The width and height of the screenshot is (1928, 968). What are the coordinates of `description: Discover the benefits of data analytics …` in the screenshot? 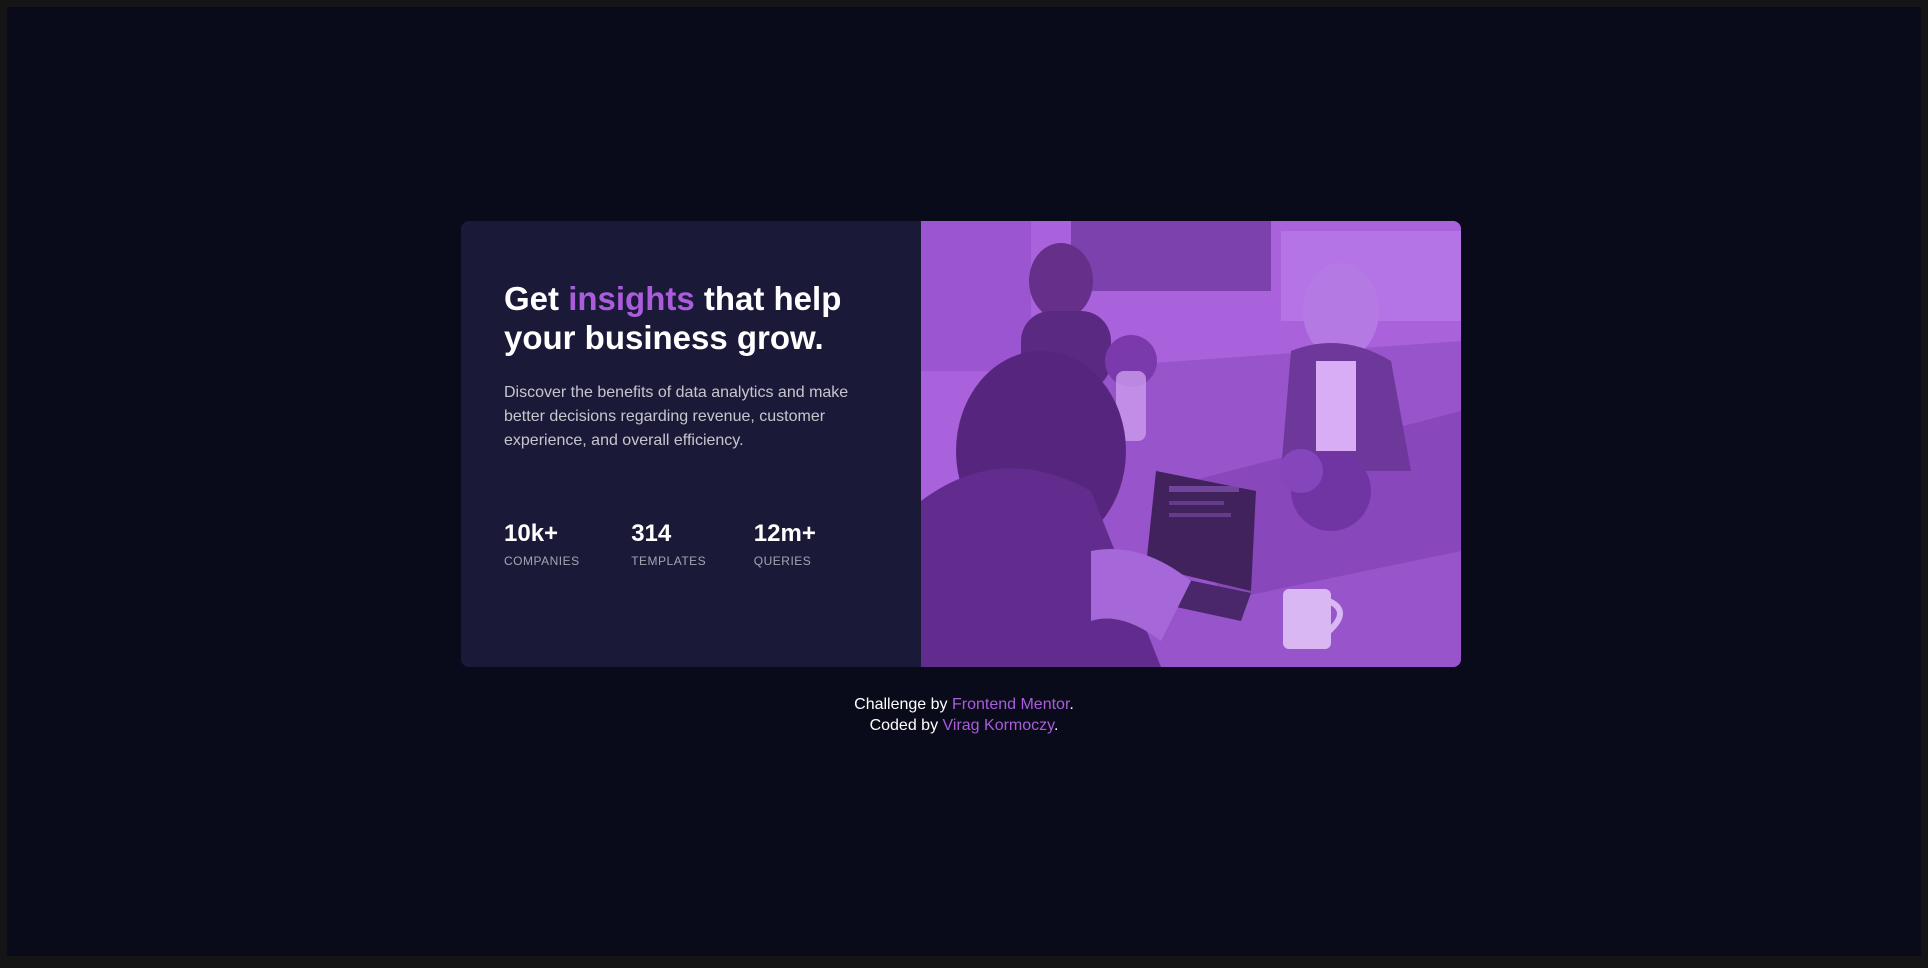 It's located at (676, 416).